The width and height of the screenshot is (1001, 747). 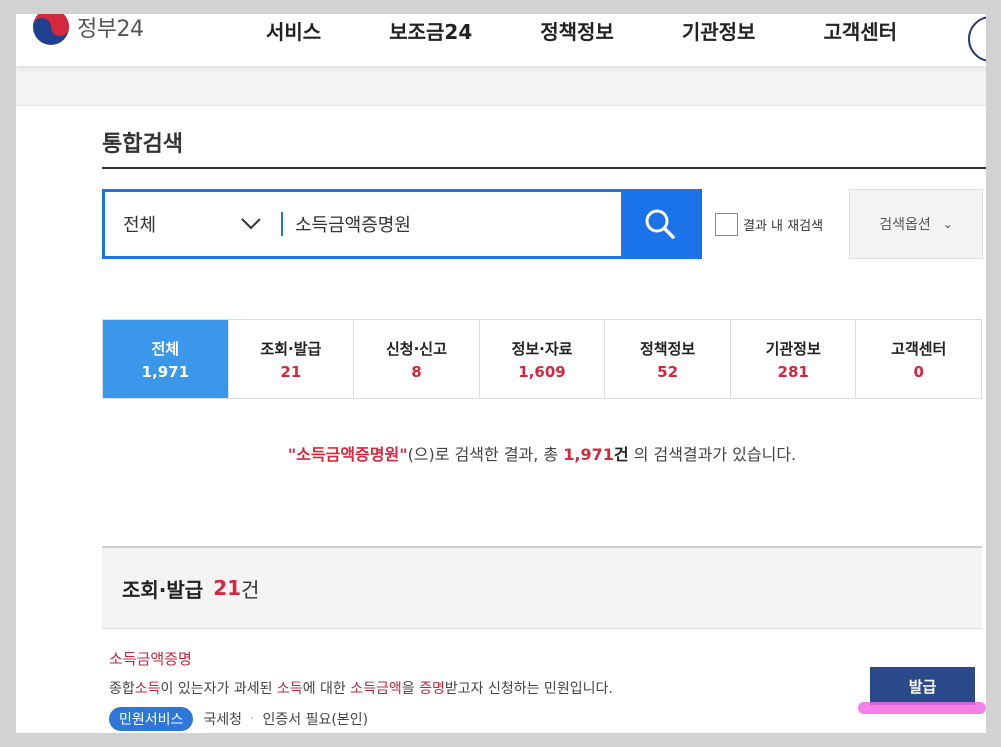 I want to click on tab-count: 1,971, so click(x=165, y=371).